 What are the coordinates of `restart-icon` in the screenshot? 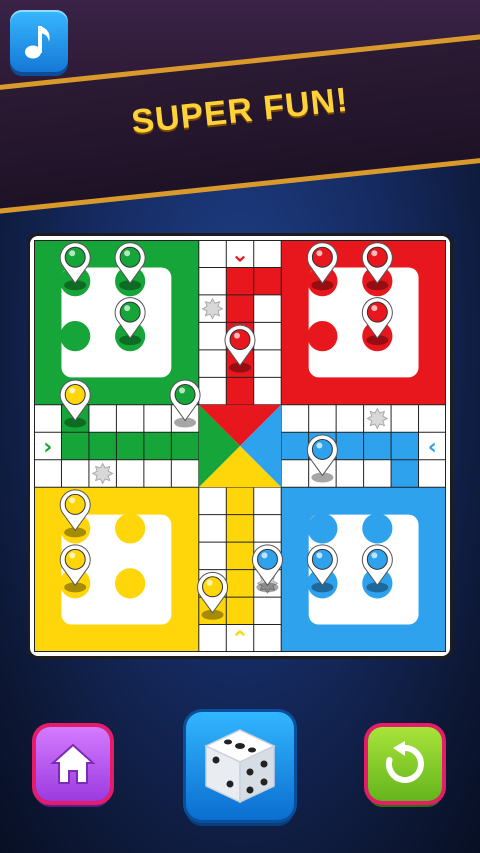 It's located at (405, 762).